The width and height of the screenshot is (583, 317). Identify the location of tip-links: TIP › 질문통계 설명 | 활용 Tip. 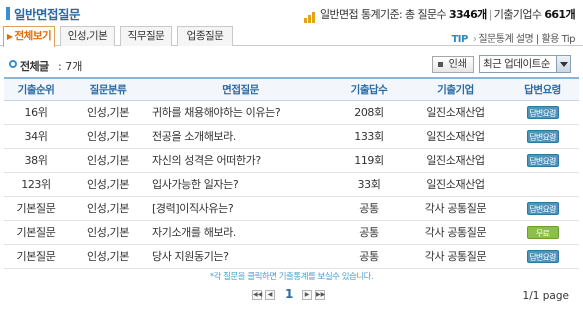
(513, 37).